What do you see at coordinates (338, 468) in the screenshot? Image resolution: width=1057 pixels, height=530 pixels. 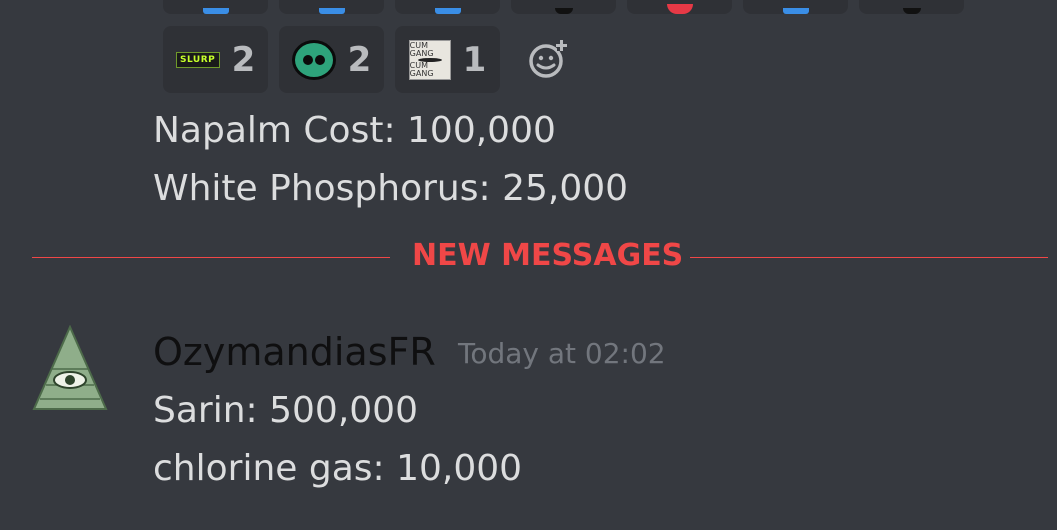 I see `message-text-line: chlorine gas: 10,000` at bounding box center [338, 468].